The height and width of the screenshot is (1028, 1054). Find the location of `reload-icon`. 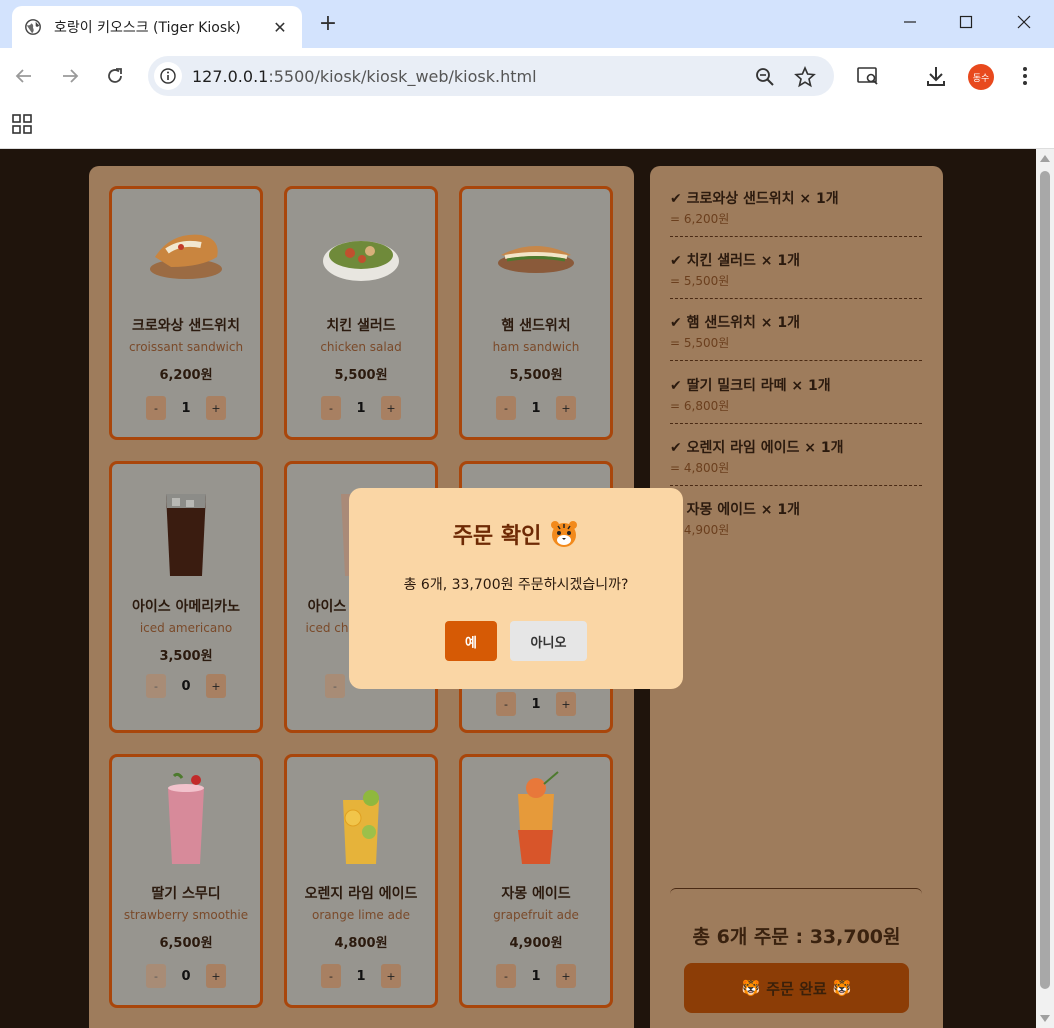

reload-icon is located at coordinates (115, 76).